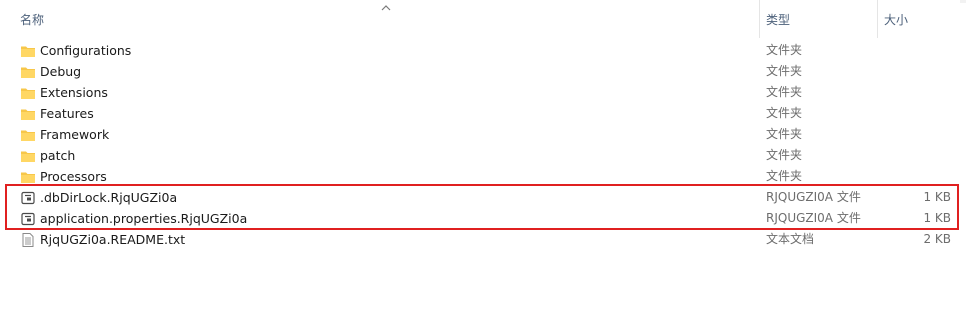 The width and height of the screenshot is (966, 316). I want to click on file-name: Processors, so click(73, 176).